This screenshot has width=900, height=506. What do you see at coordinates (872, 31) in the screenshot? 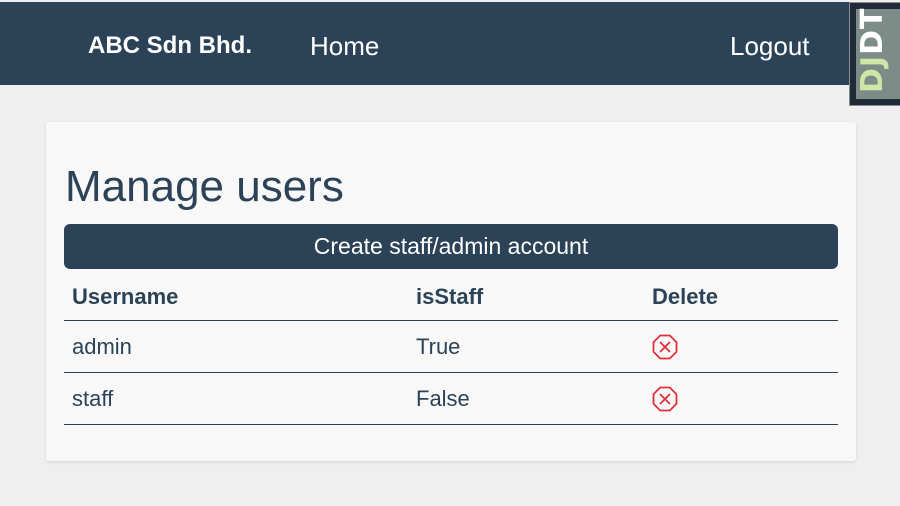
I see `debug-toolbar-label-suffix: DT` at bounding box center [872, 31].